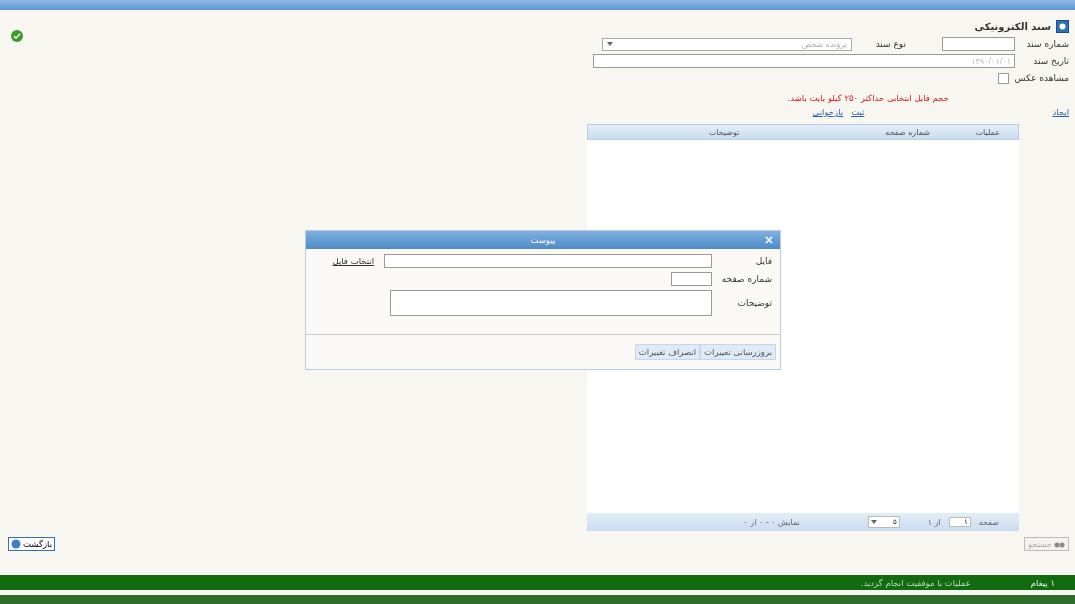 This screenshot has height=604, width=1075. What do you see at coordinates (988, 522) in the screenshot?
I see `page-label: صفحه` at bounding box center [988, 522].